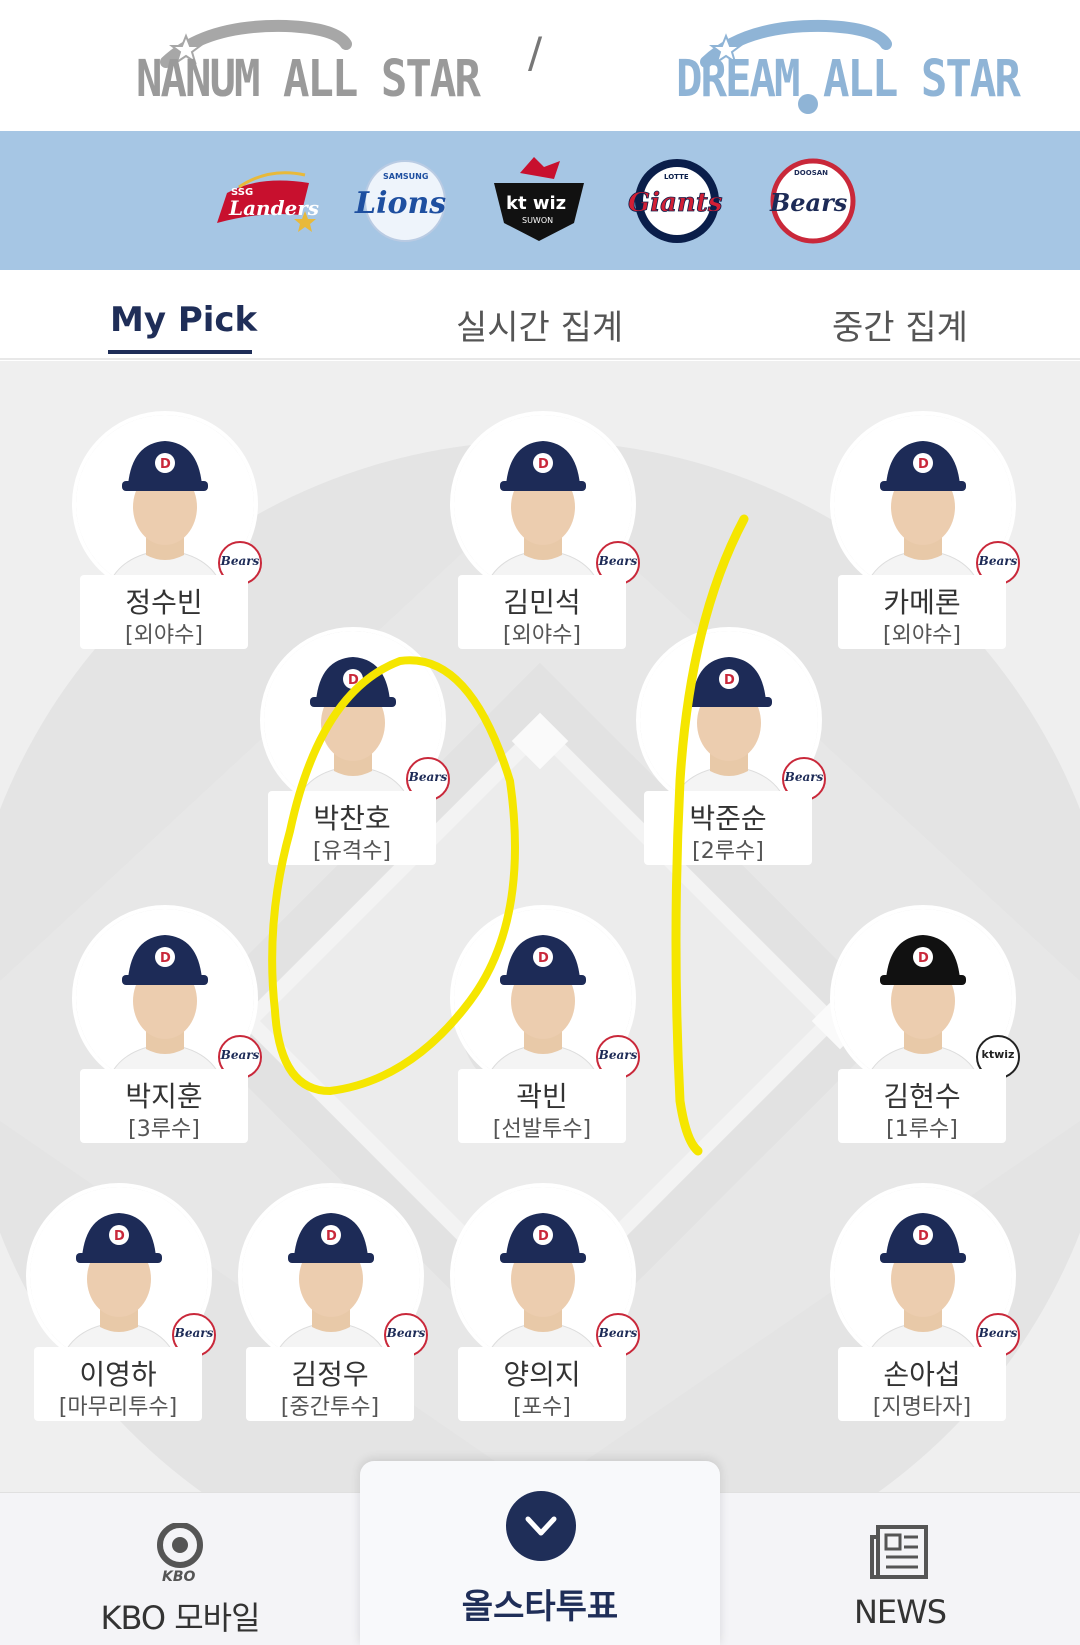  I want to click on player-card: D Bears 김정우 [중간투수], so click(333, 1308).